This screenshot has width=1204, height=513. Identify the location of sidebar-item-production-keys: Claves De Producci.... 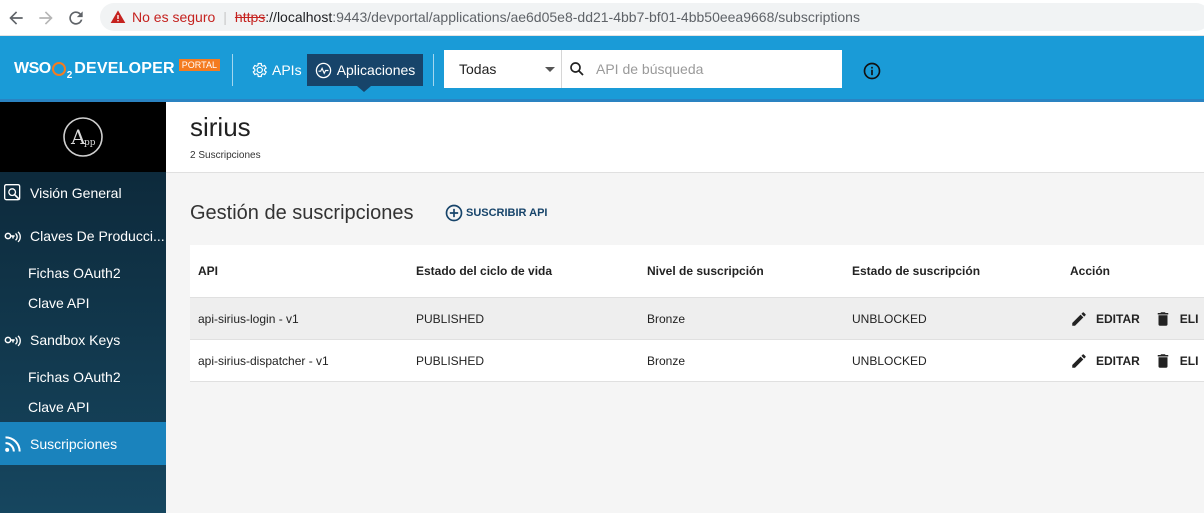
(83, 236).